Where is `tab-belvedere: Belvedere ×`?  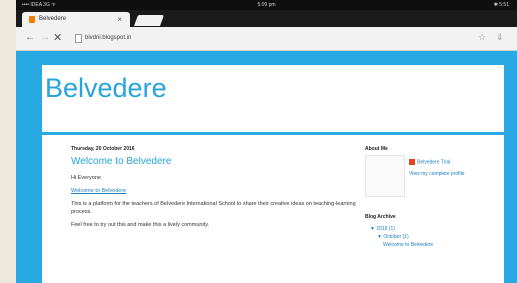 tab-belvedere: Belvedere × is located at coordinates (76, 19).